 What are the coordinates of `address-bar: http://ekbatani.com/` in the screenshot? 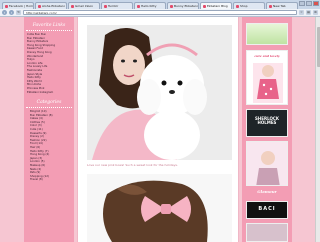 It's located at (160, 12).